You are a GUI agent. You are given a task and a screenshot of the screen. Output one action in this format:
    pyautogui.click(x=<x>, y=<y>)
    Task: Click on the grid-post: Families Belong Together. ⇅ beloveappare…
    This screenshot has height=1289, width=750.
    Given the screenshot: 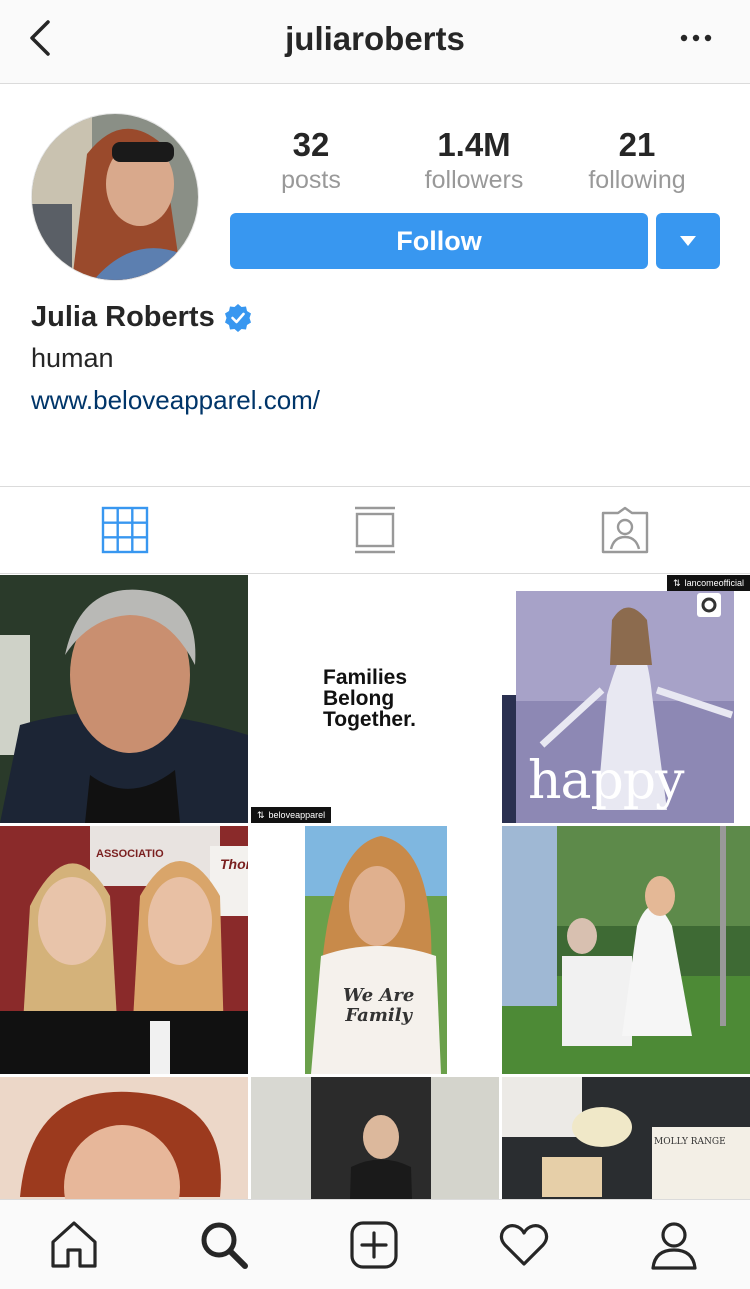 What is the action you would take?
    pyautogui.click(x=375, y=699)
    